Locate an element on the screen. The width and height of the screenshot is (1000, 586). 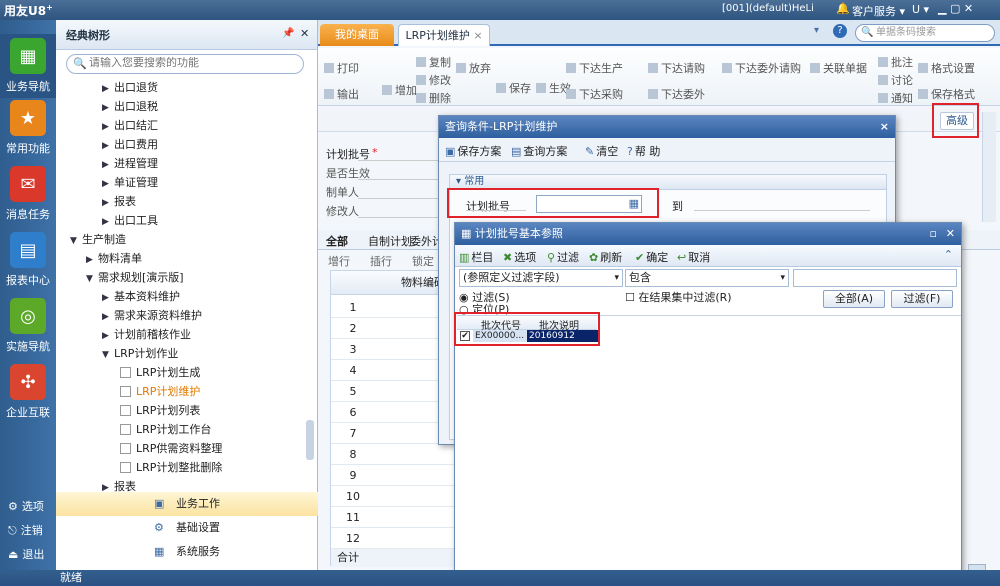
help-icon: ? is located at coordinates (840, 31).